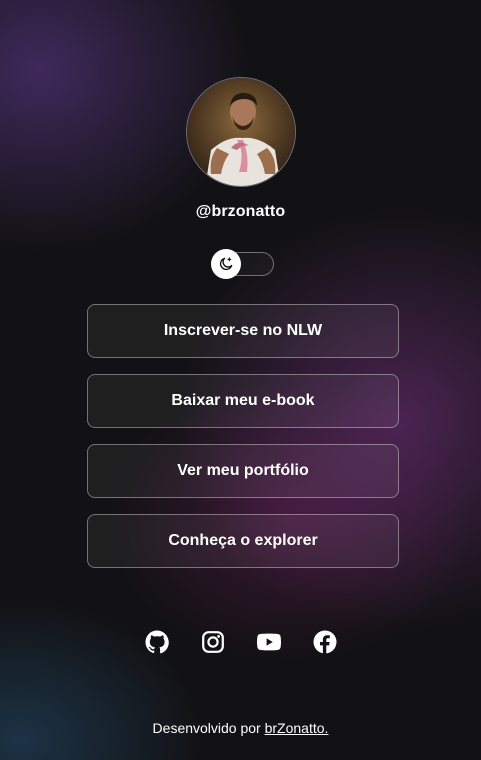  I want to click on youtube-link, so click(268, 642).